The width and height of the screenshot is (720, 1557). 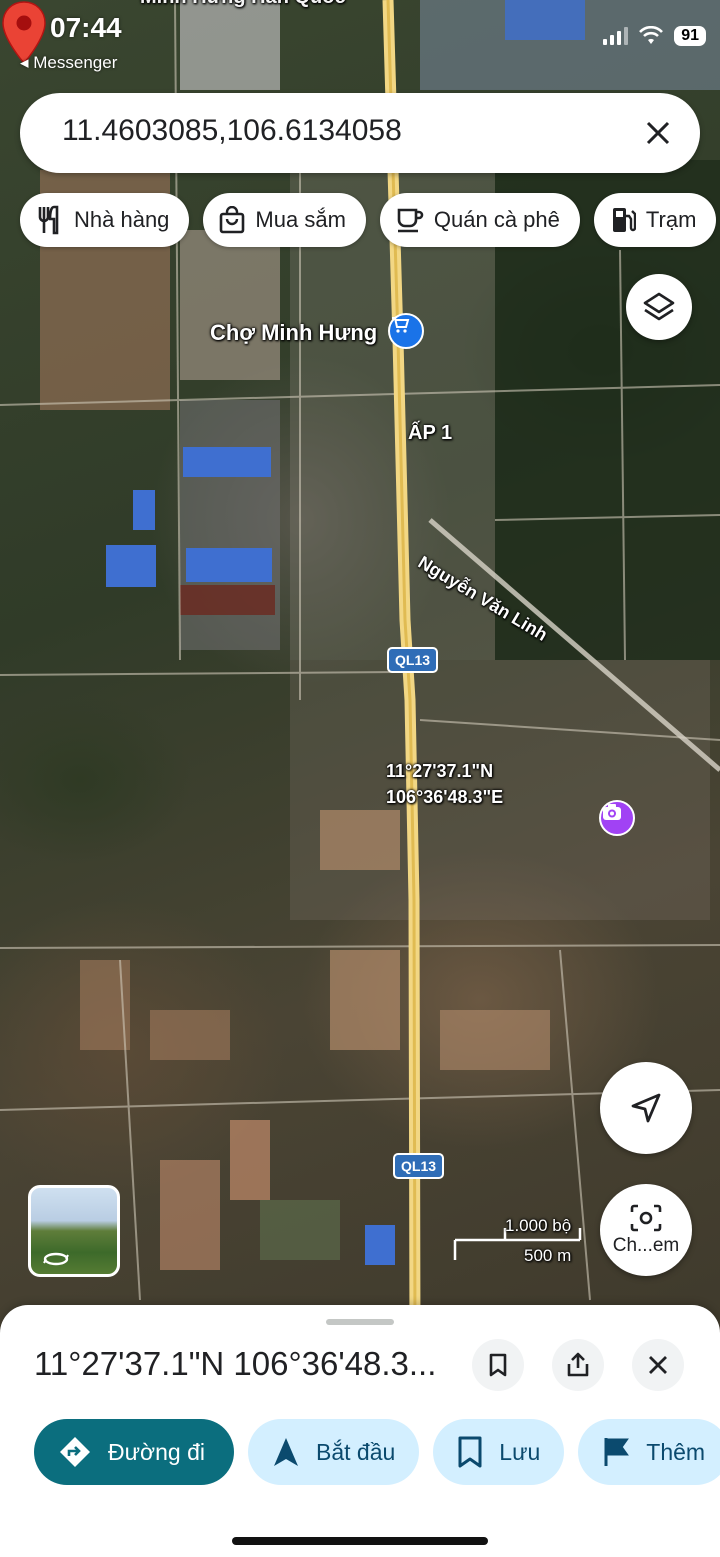 What do you see at coordinates (360, 1322) in the screenshot?
I see `sheet-drag-handle` at bounding box center [360, 1322].